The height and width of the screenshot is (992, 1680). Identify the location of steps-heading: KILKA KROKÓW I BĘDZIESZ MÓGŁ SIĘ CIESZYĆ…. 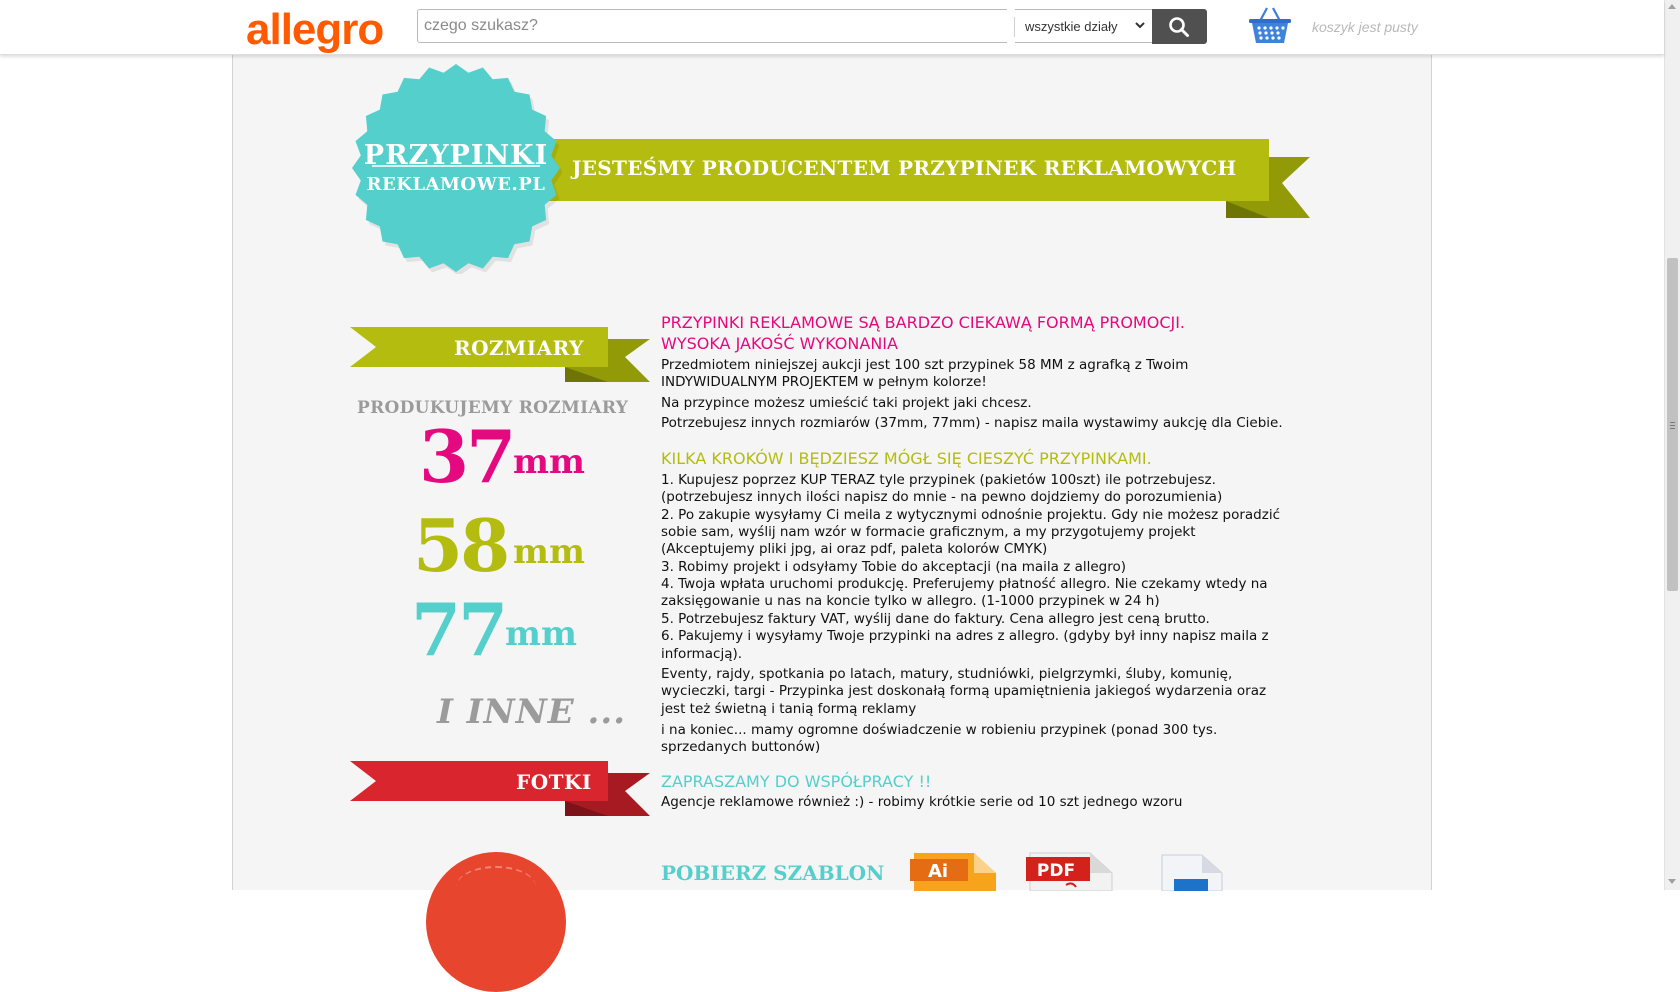
(906, 458).